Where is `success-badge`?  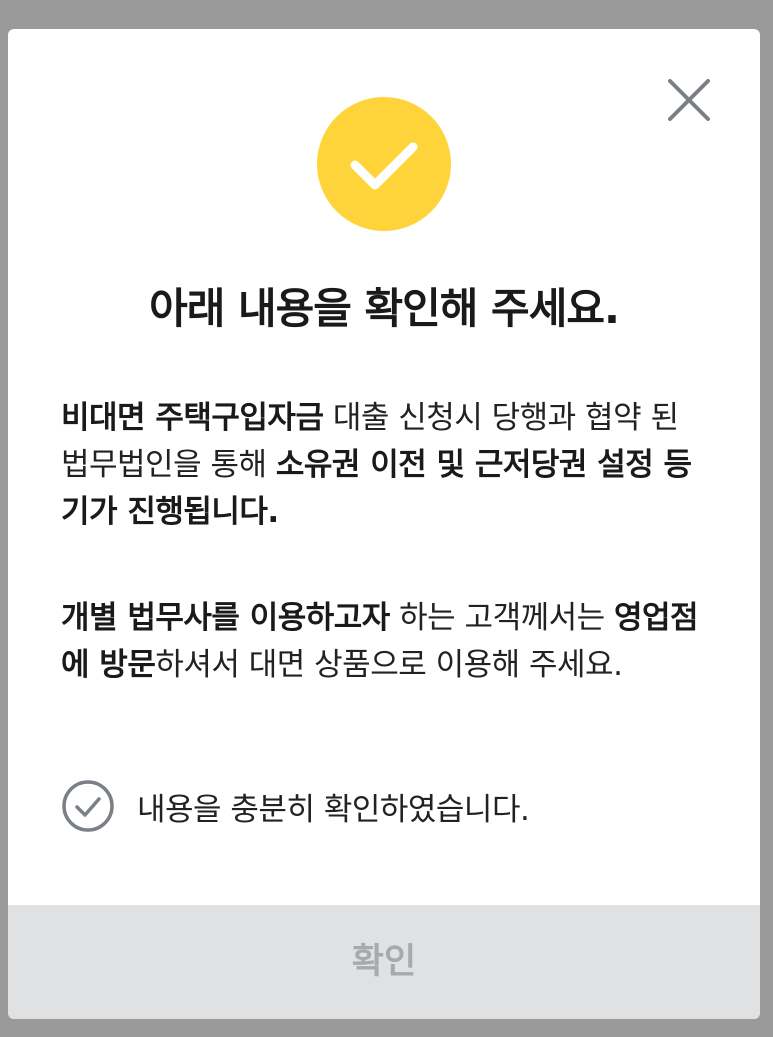 success-badge is located at coordinates (384, 164).